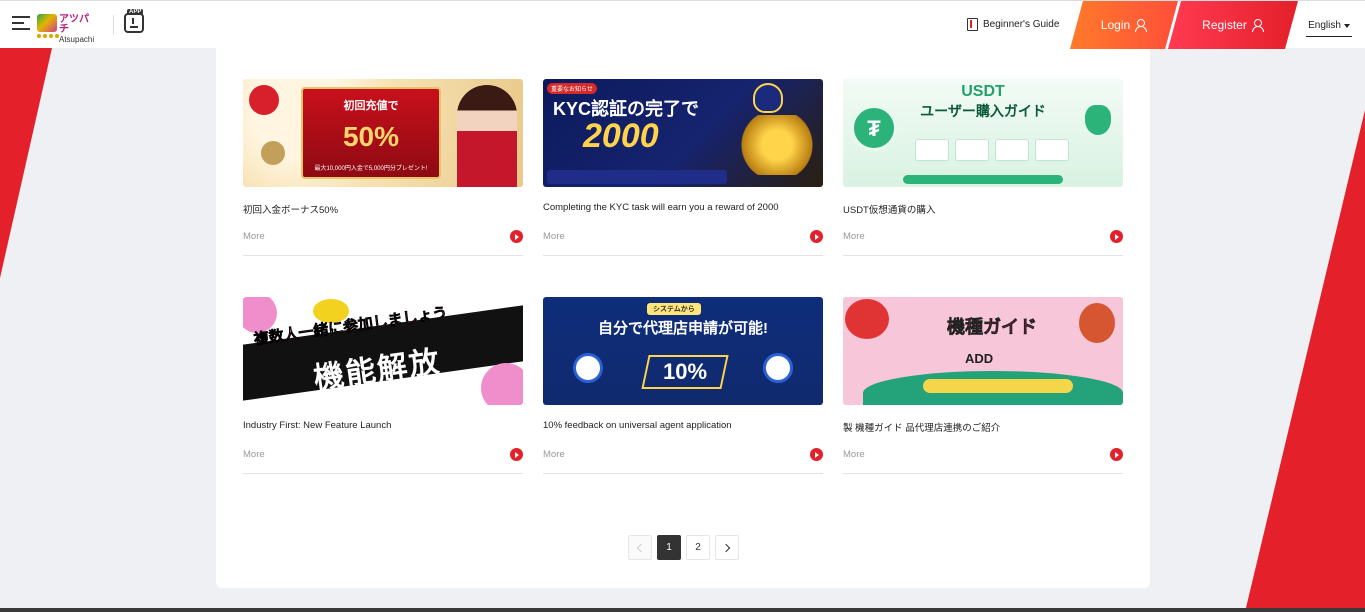  Describe the element at coordinates (998, 386) in the screenshot. I see `banner-foot-pill` at that location.